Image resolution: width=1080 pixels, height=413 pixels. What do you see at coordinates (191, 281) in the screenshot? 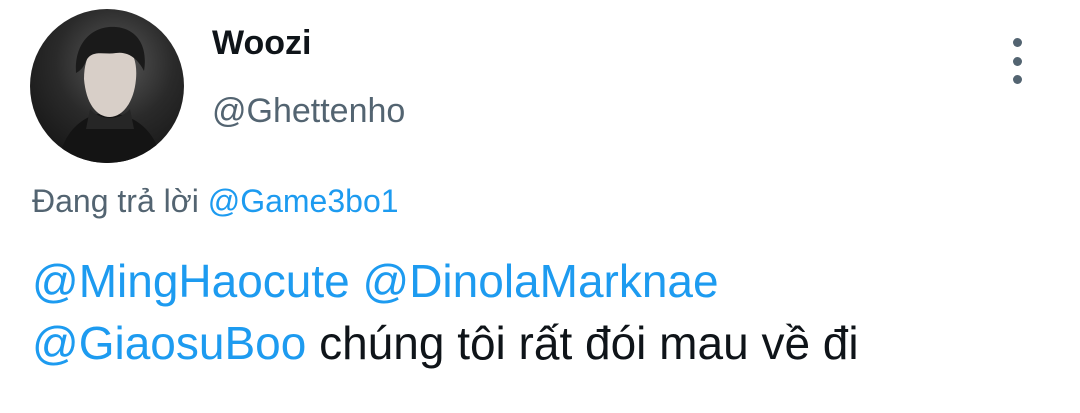
I see `mention-link: @MingHaocute` at bounding box center [191, 281].